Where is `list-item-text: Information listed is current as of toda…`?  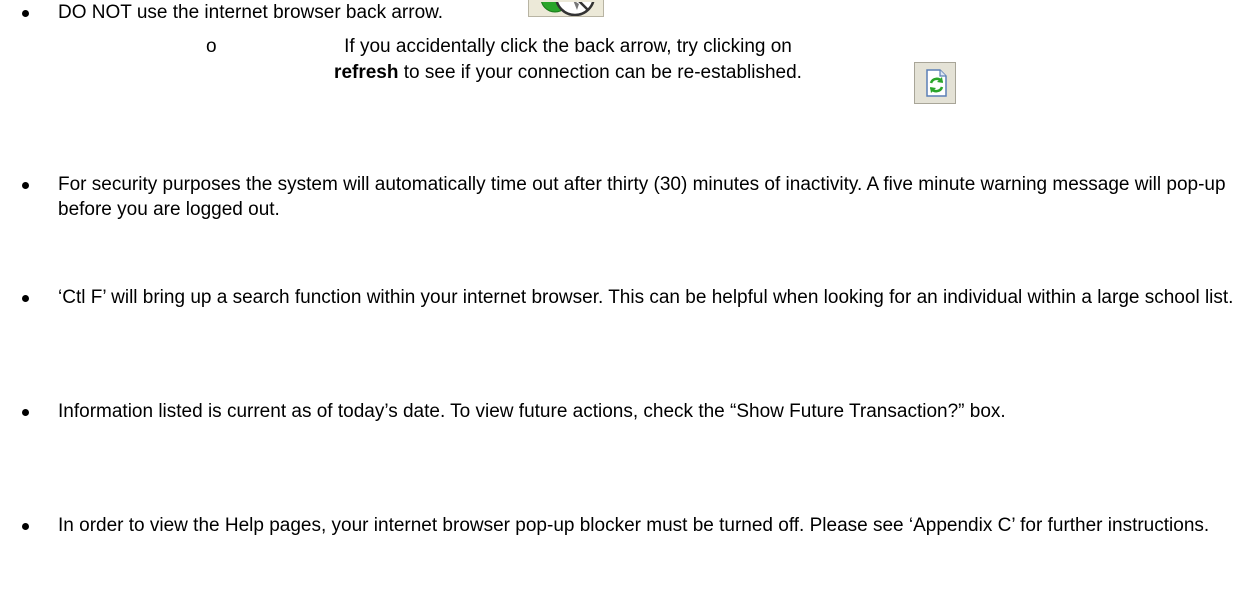 list-item-text: Information listed is current as of toda… is located at coordinates (532, 411).